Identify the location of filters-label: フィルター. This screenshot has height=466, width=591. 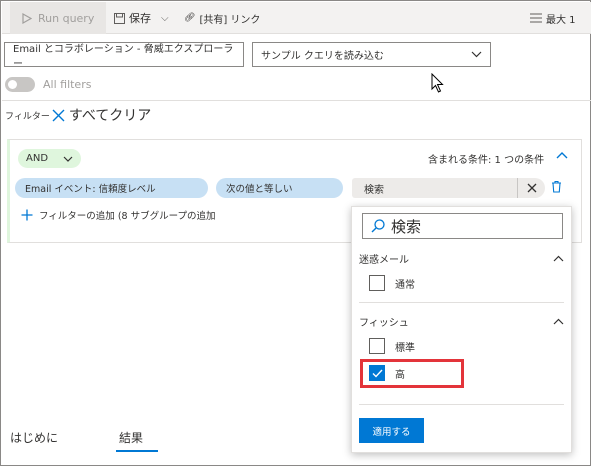
(27, 116).